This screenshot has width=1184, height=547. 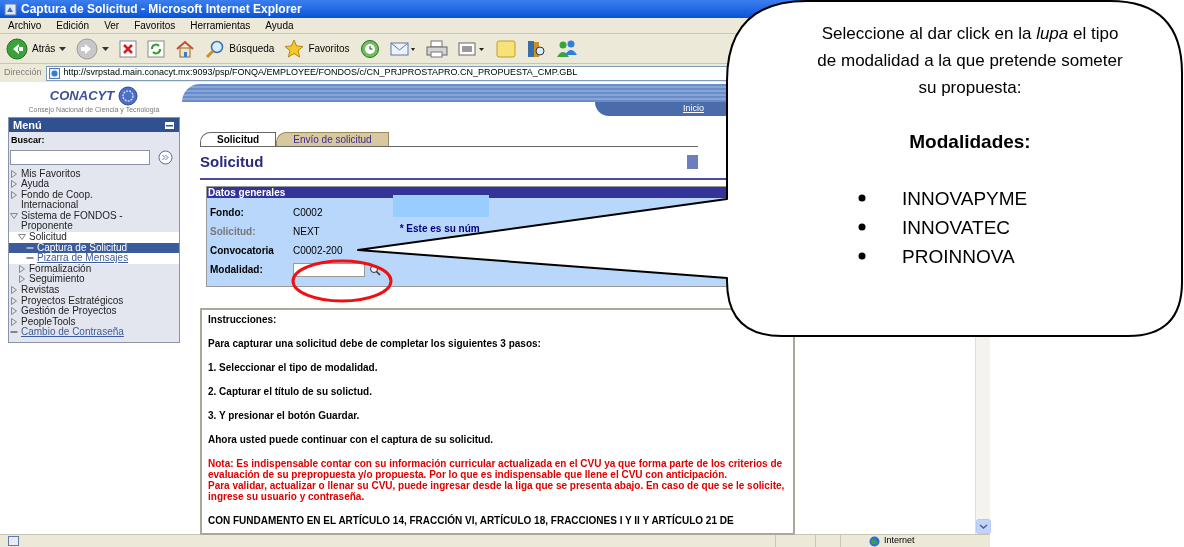 I want to click on field-value: NEXT, so click(x=306, y=232).